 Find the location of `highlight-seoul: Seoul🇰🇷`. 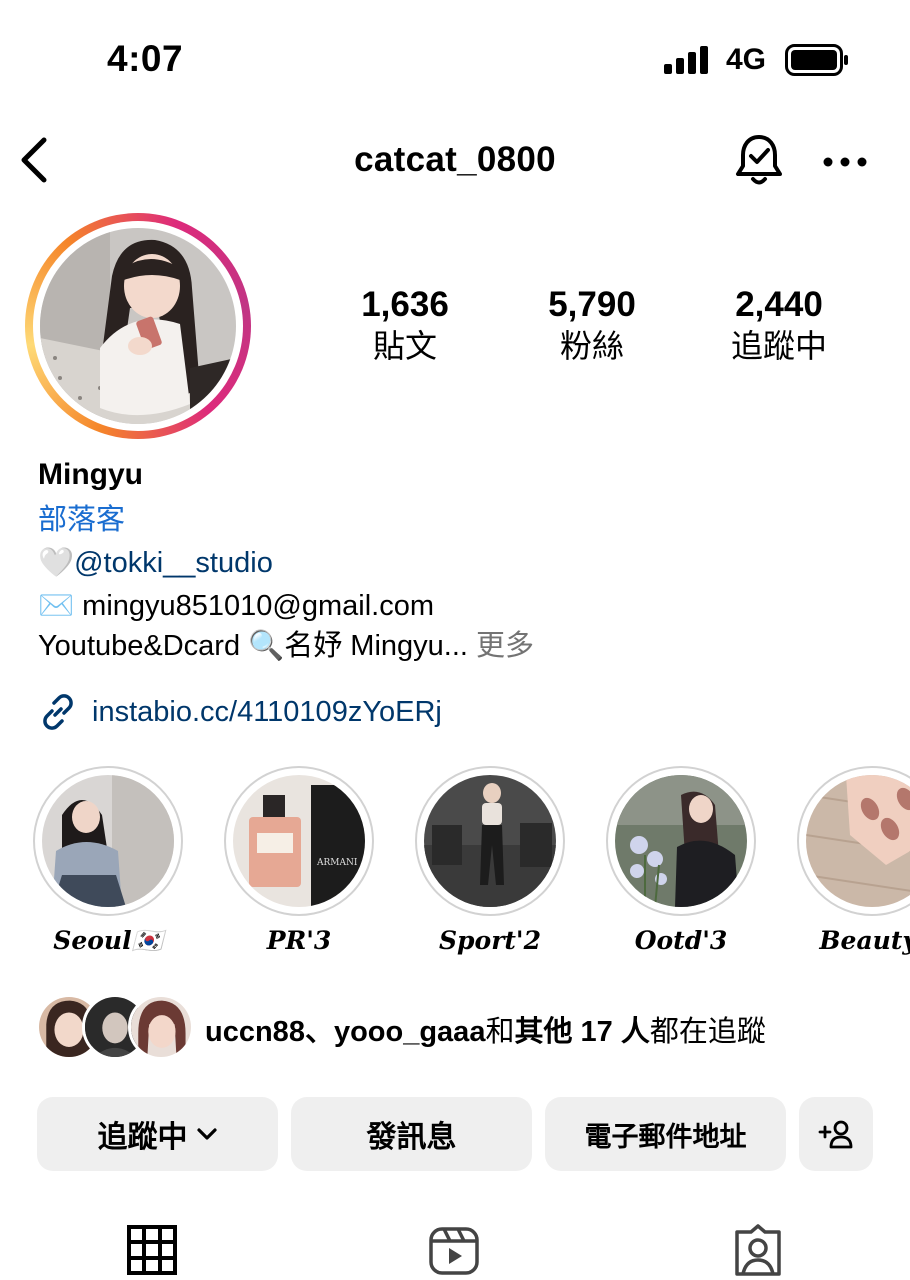

highlight-seoul: Seoul🇰🇷 is located at coordinates (108, 861).